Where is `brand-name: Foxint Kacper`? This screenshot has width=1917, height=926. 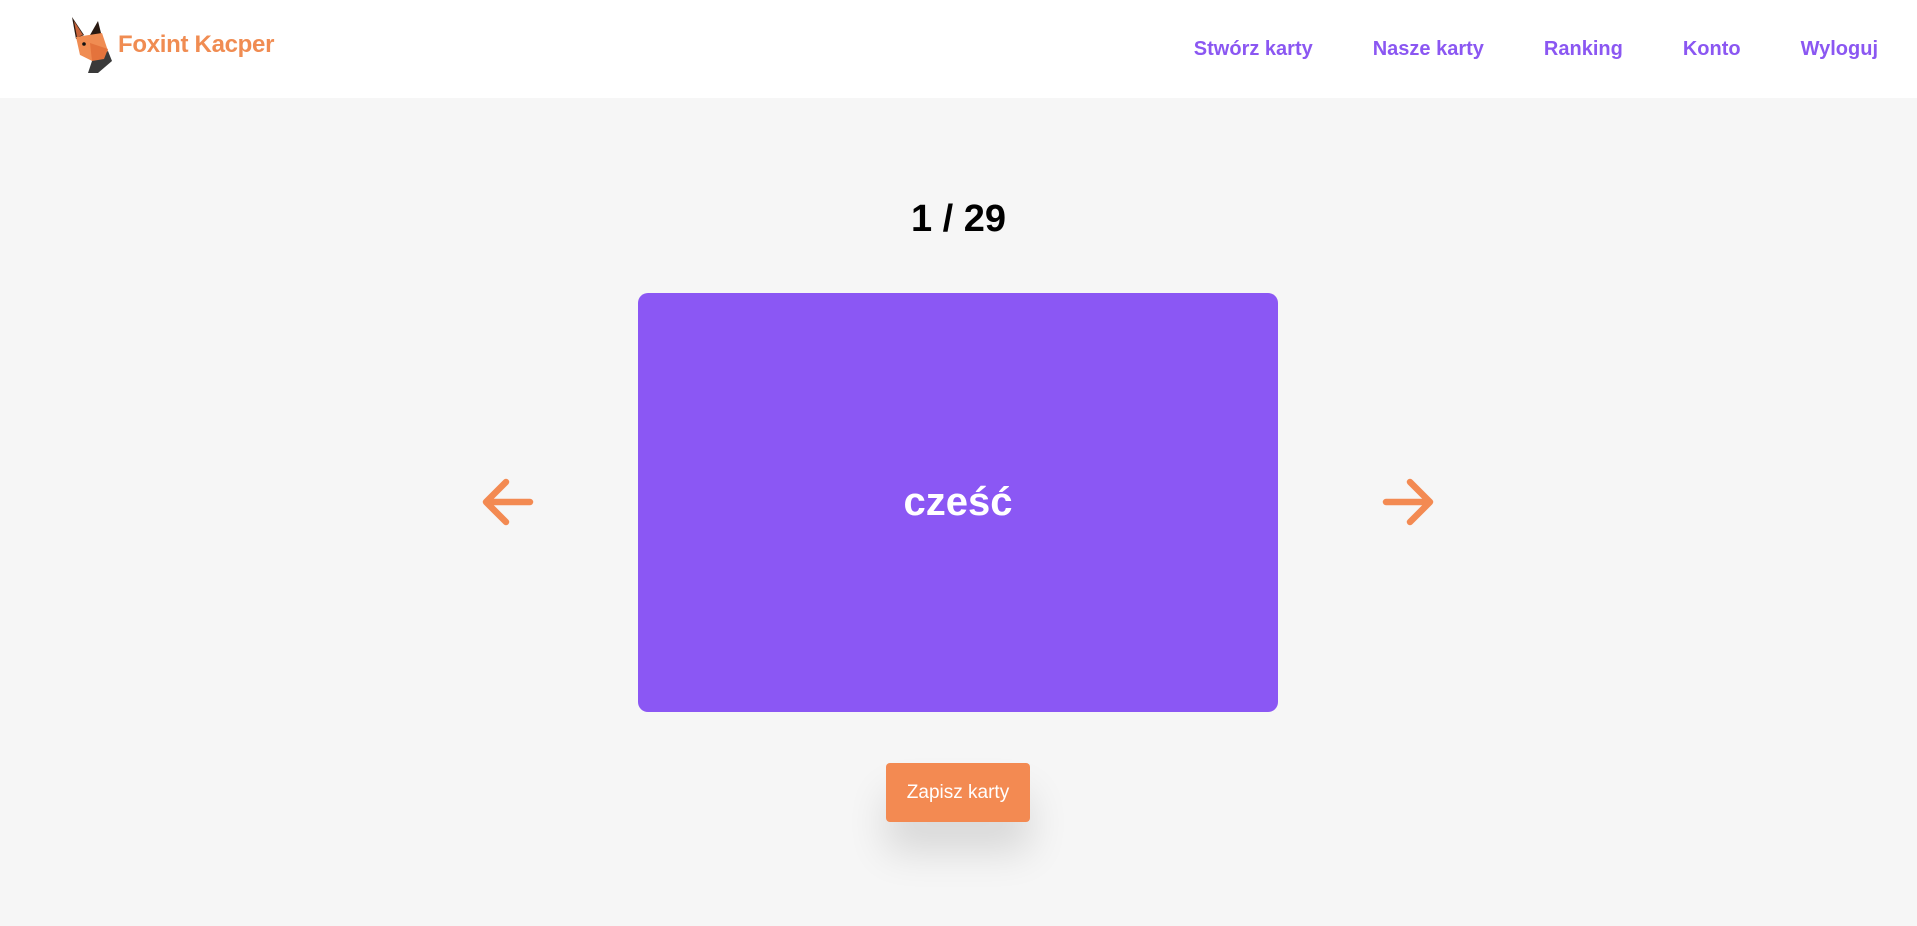
brand-name: Foxint Kacper is located at coordinates (196, 44).